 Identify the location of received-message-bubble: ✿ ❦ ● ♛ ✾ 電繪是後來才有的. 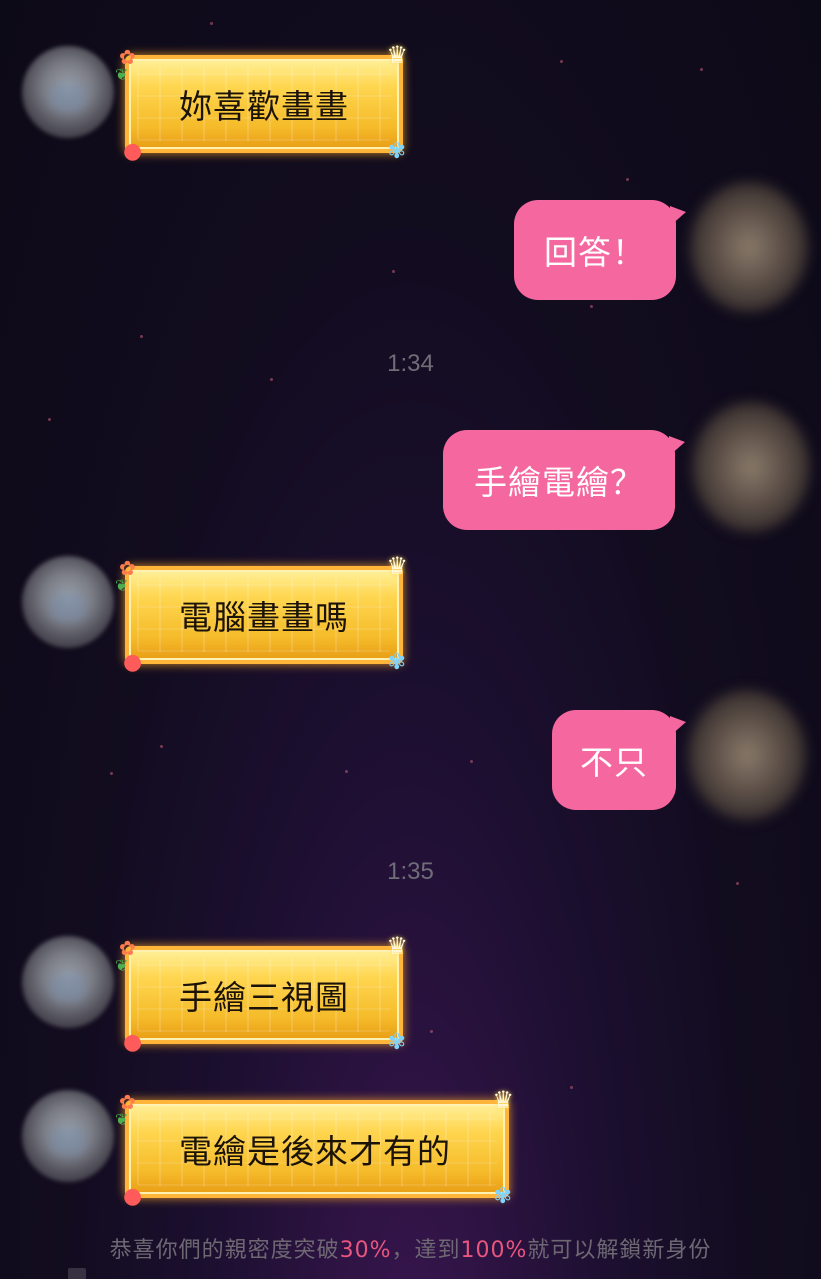
(314, 1148).